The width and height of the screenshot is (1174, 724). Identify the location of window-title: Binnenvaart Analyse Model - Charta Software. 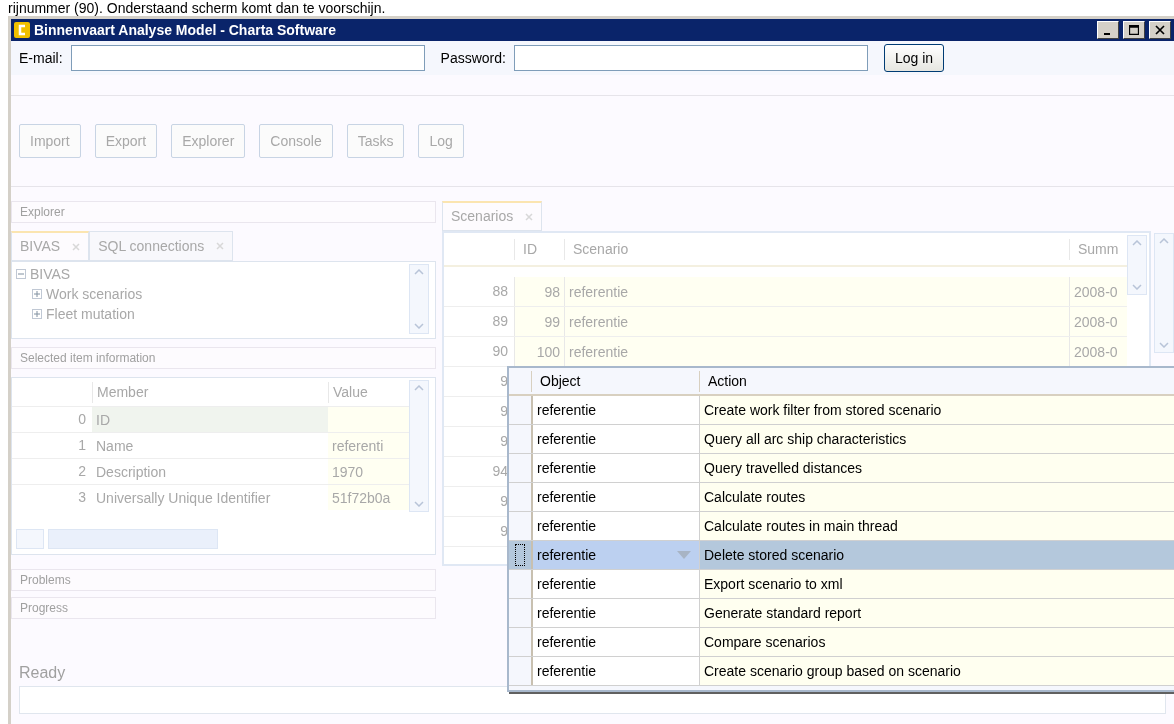
(186, 30).